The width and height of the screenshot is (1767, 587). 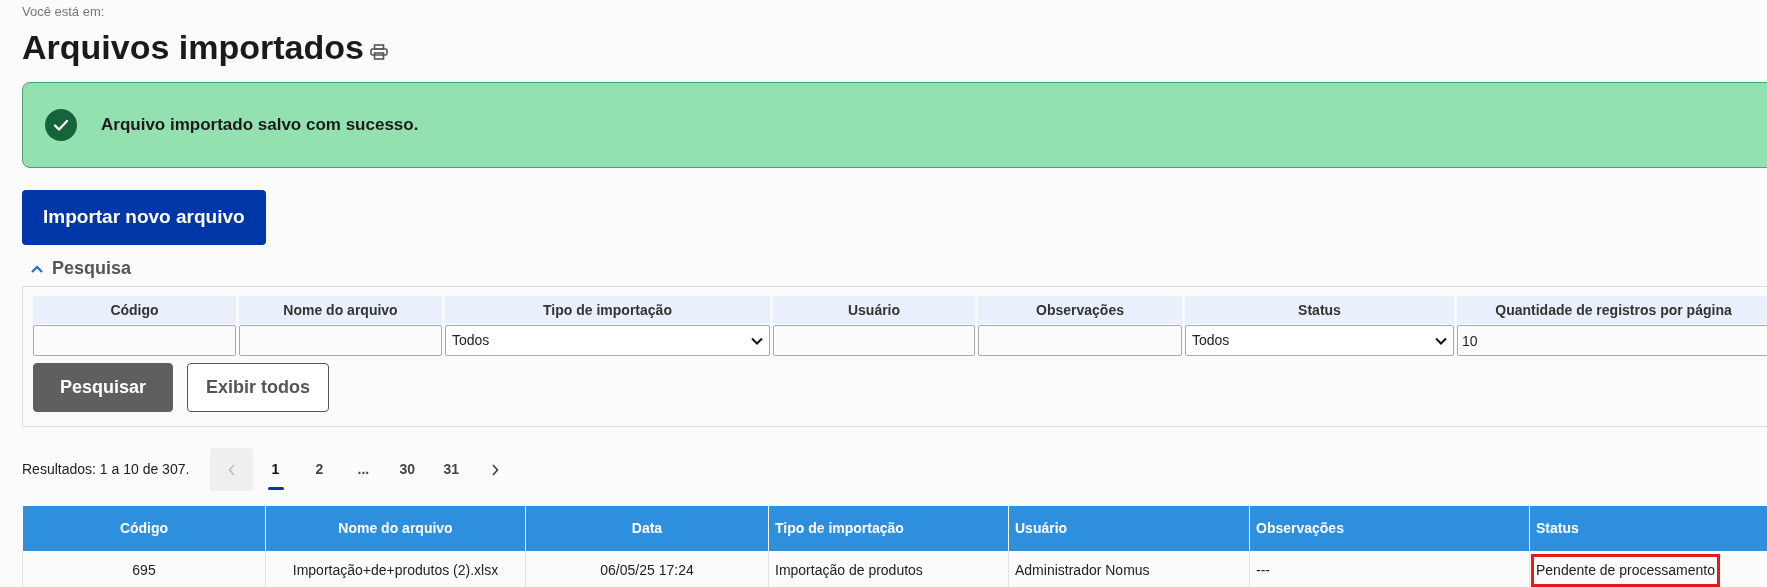 I want to click on column-label: Status, so click(x=1319, y=310).